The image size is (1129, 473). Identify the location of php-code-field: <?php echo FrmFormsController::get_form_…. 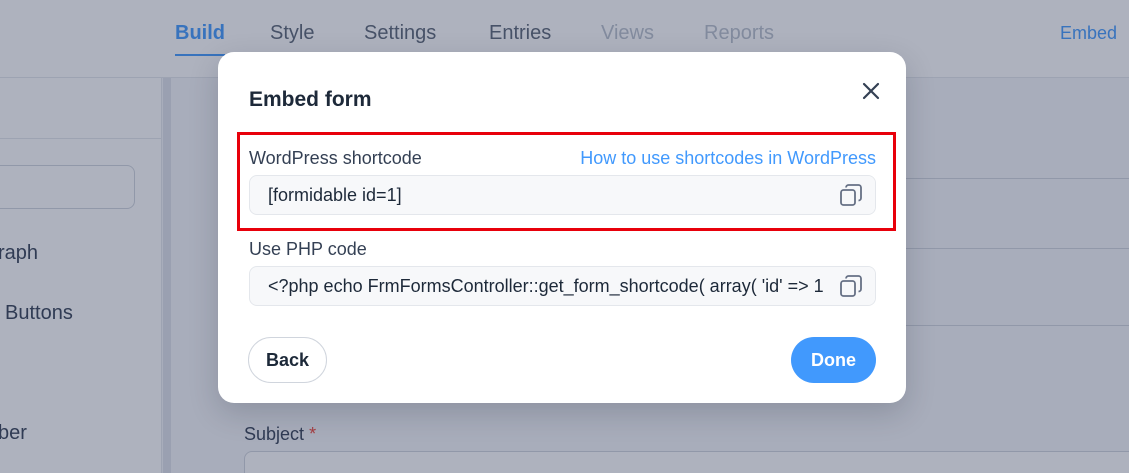
(562, 286).